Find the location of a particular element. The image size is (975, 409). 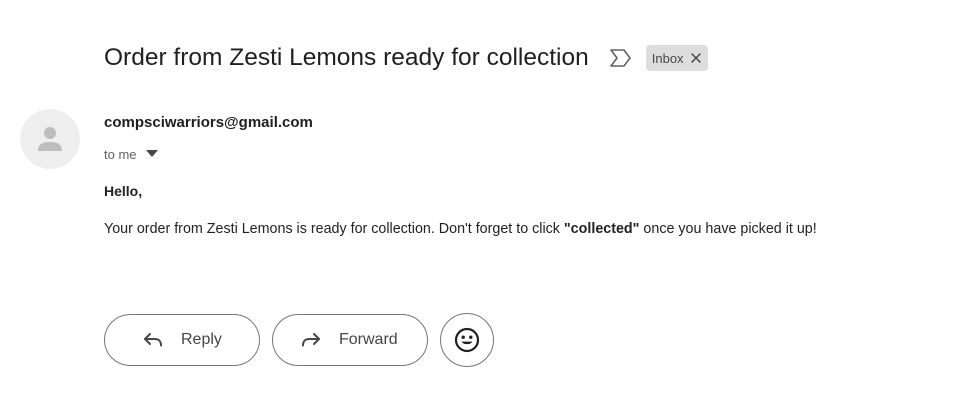

forward-arrow-icon is located at coordinates (311, 340).